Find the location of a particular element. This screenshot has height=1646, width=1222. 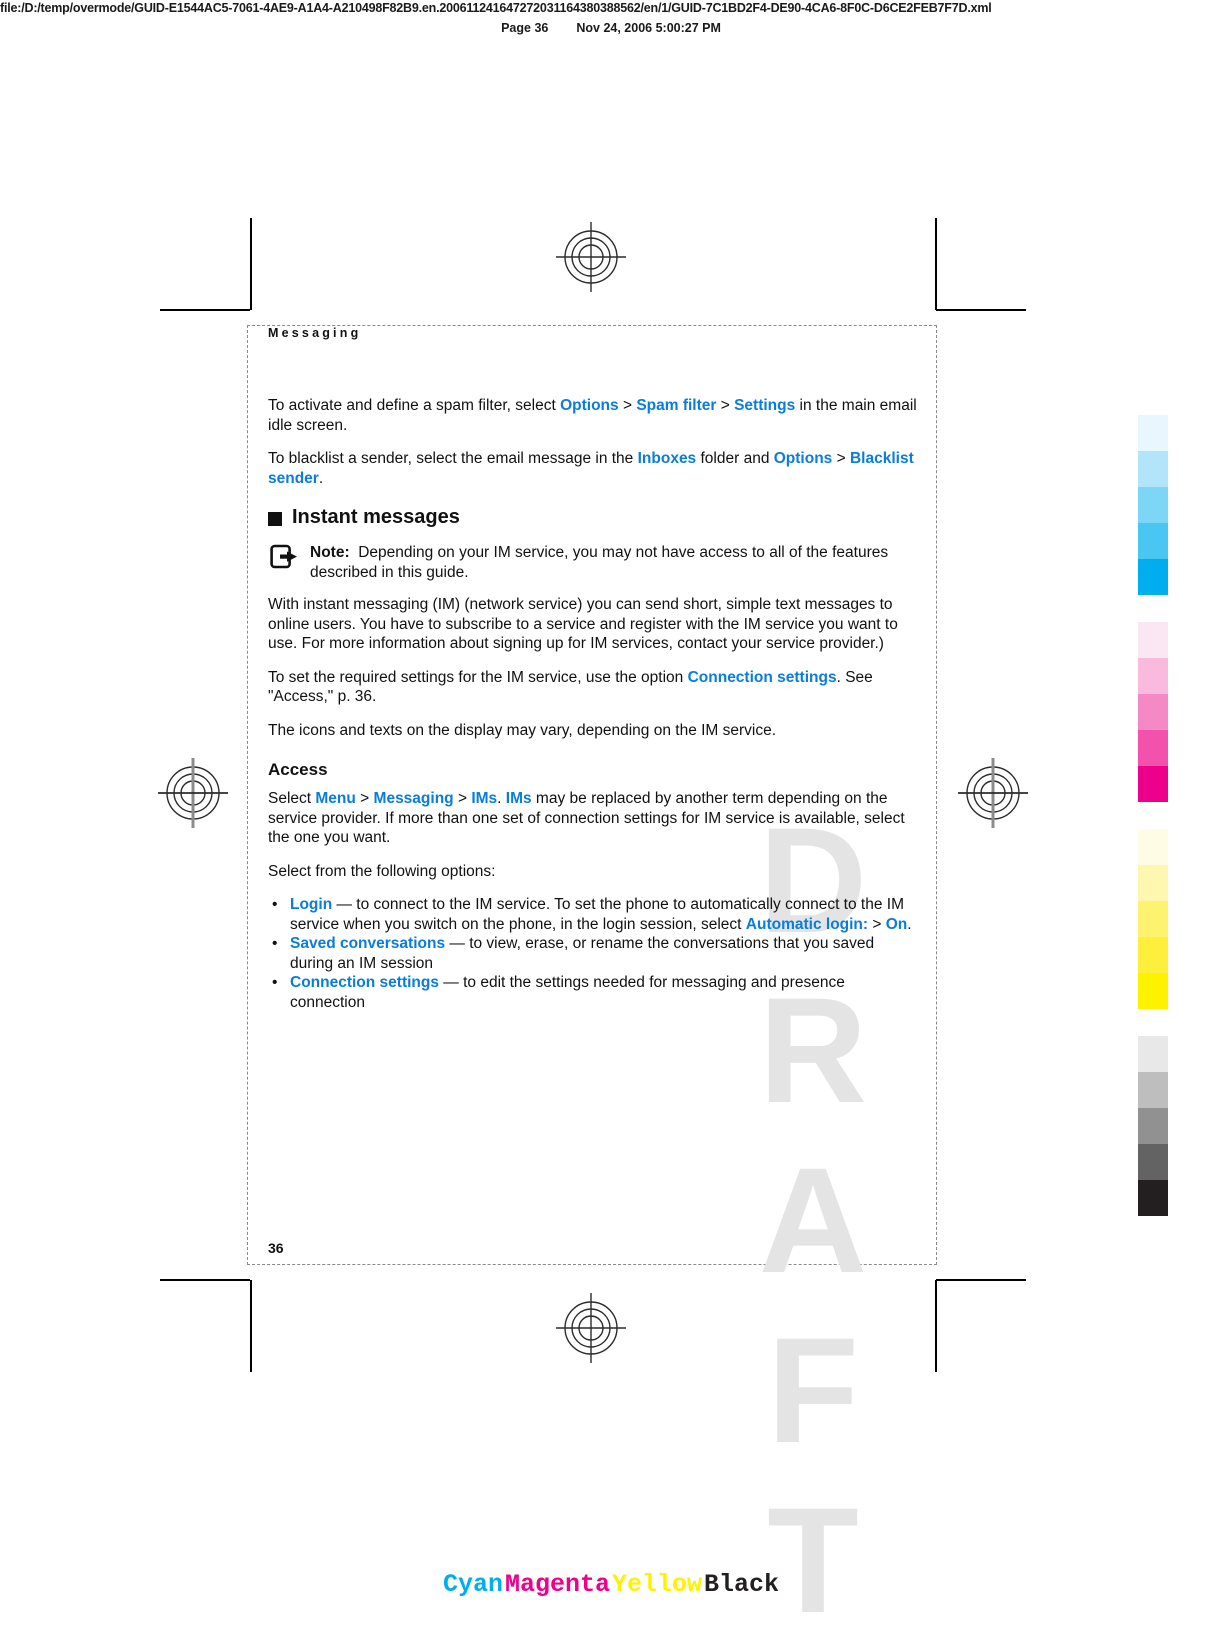

trim-mark-bottom-right-horizontal is located at coordinates (981, 1280).